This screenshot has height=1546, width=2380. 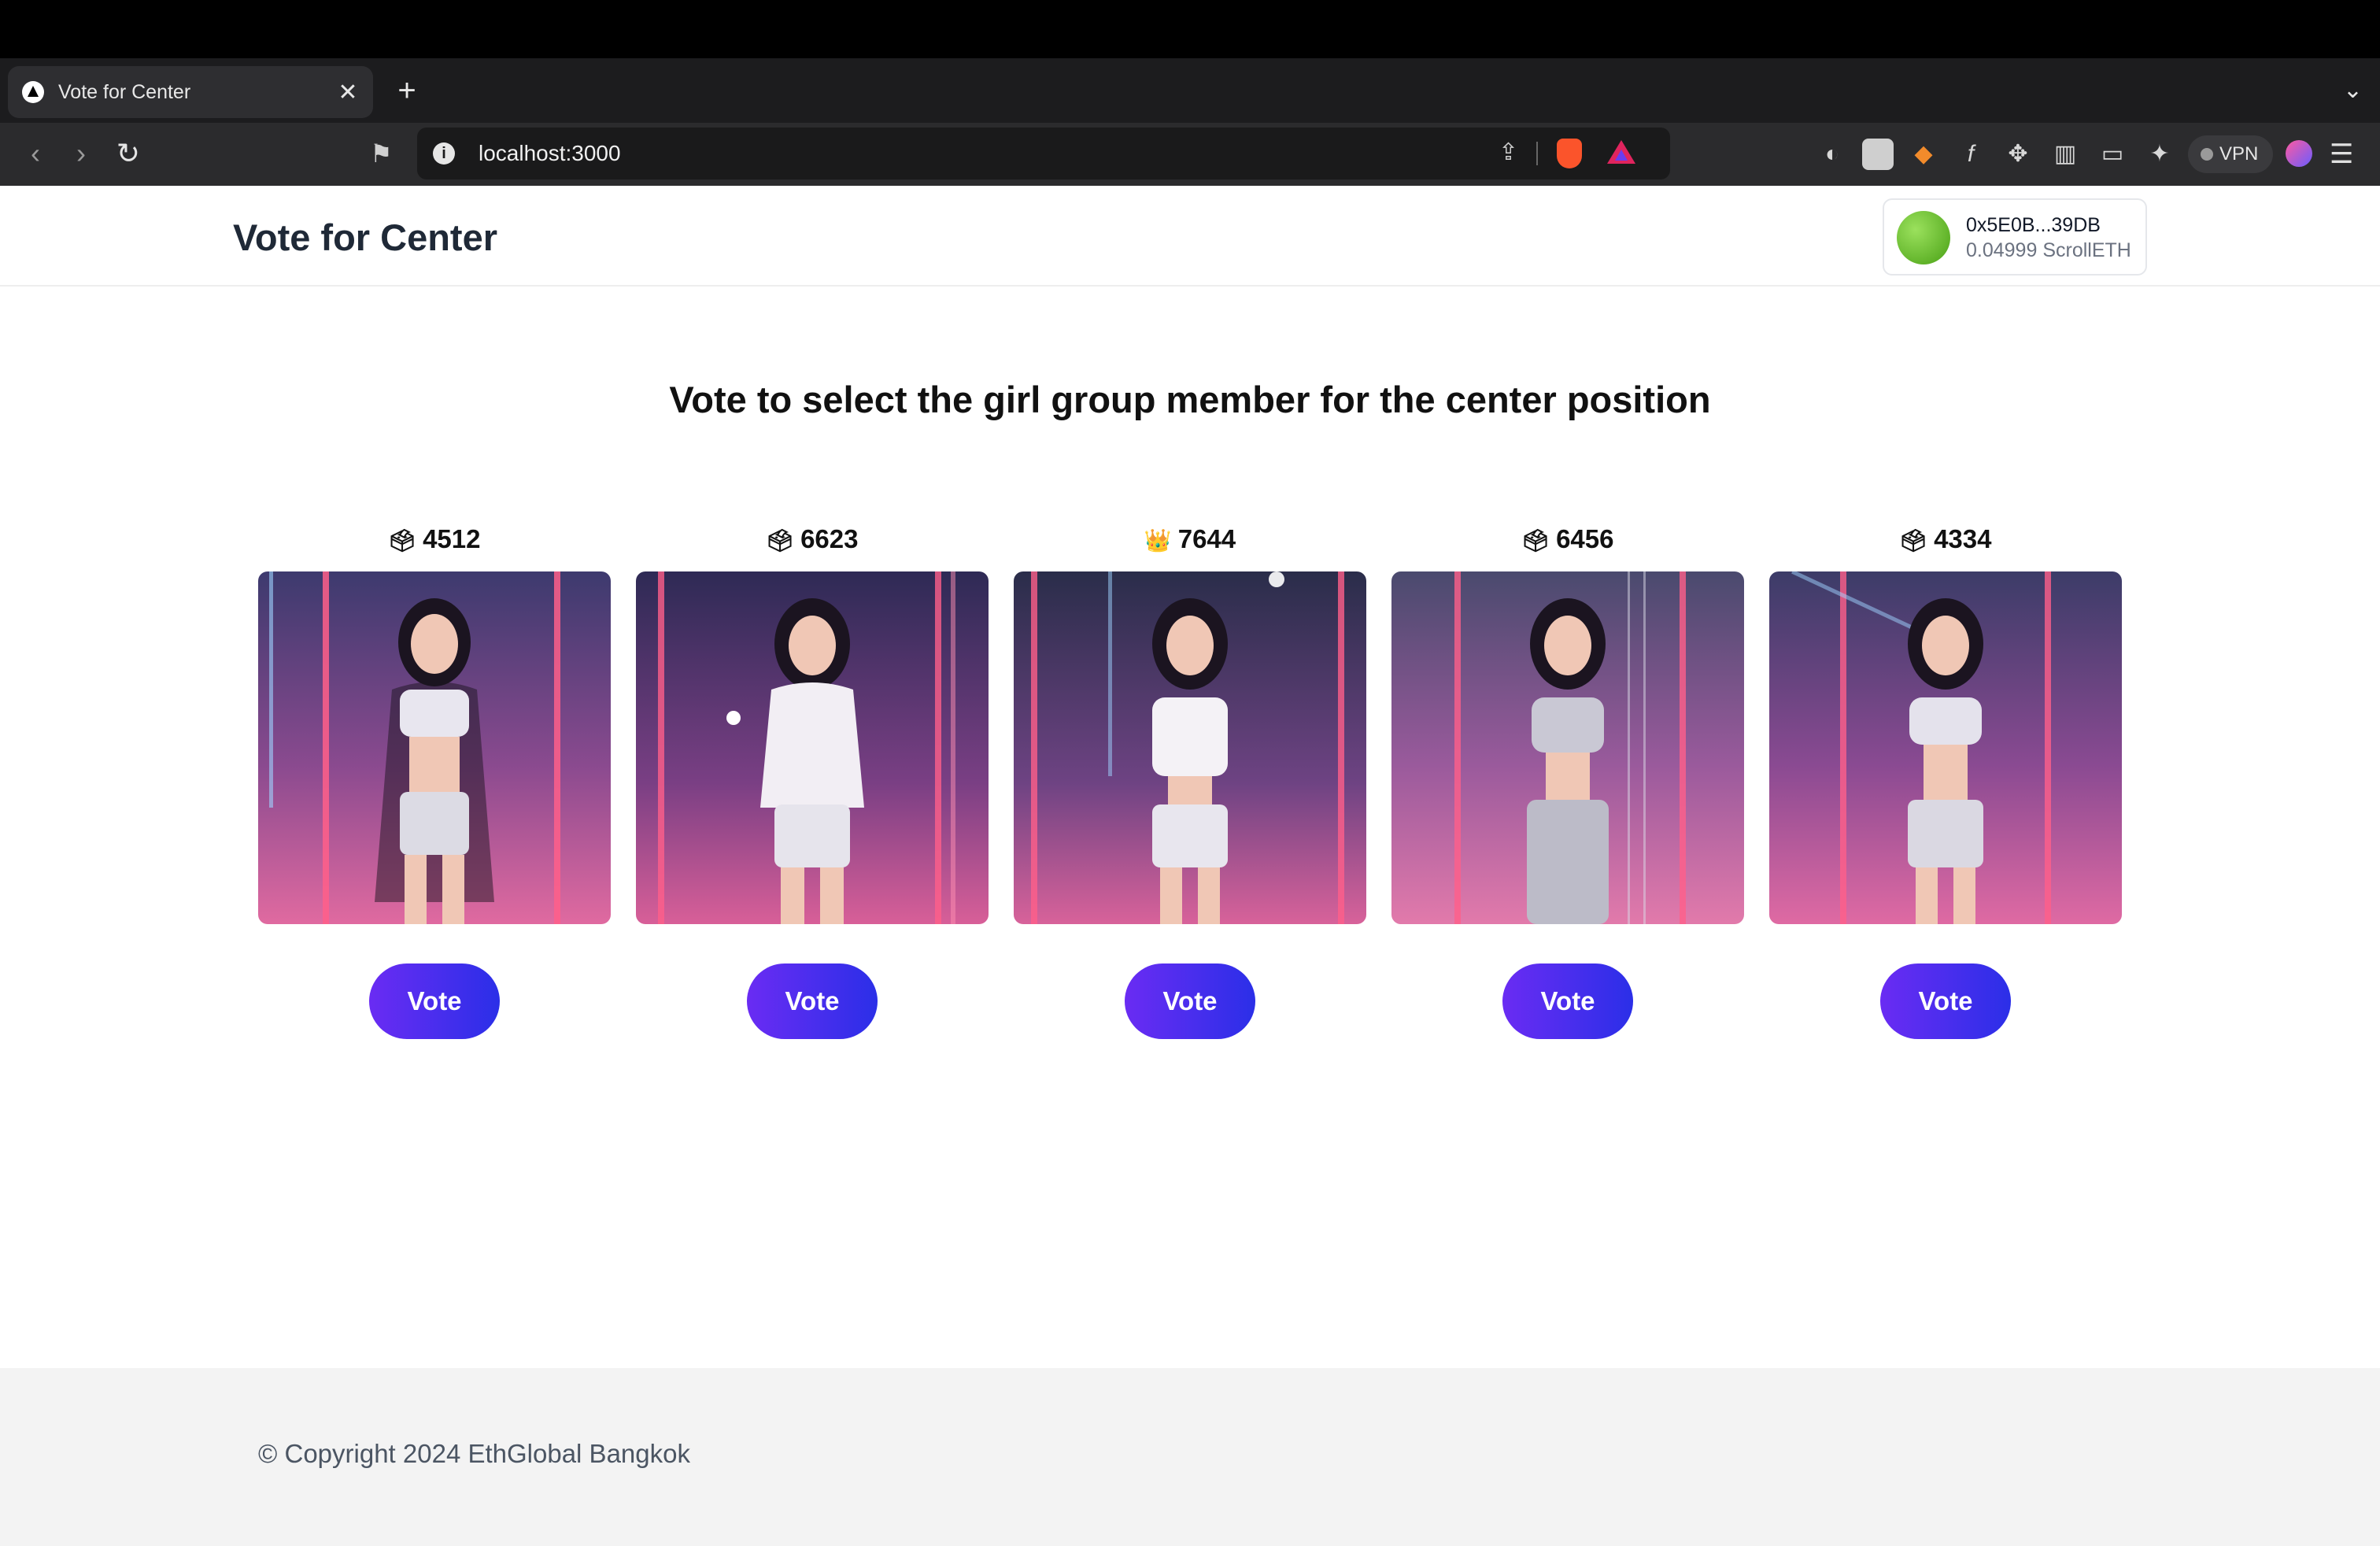 I want to click on vote-count-value: 6456, so click(x=1585, y=538).